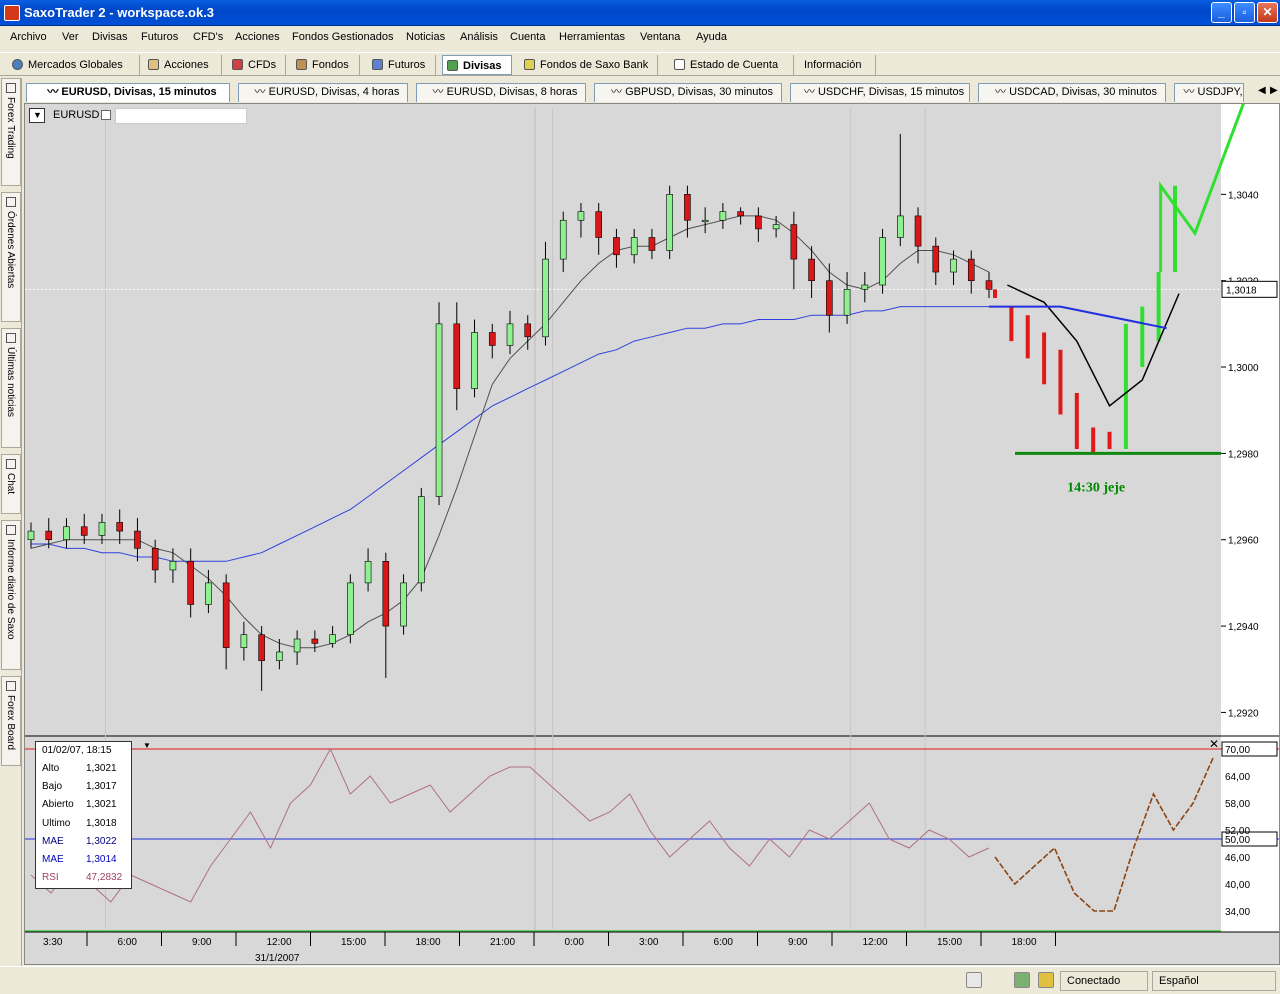  Describe the element at coordinates (11, 202) in the screenshot. I see `orders-icon` at that location.